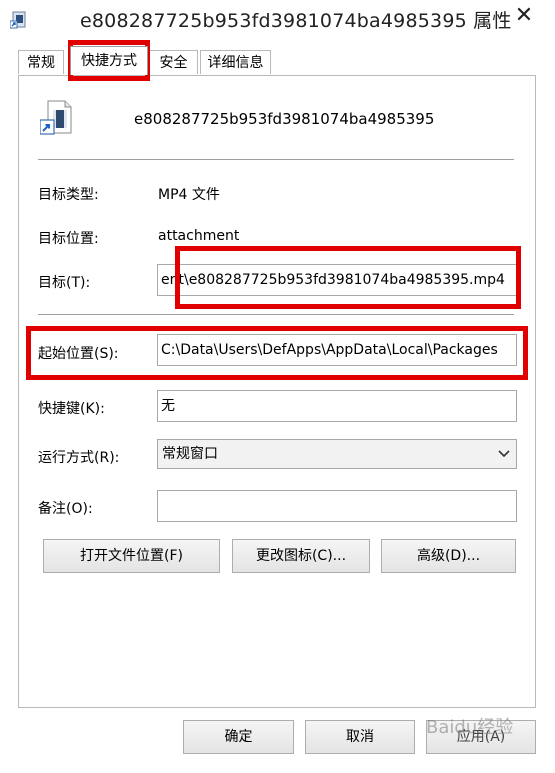  I want to click on open-file-location-button: 打开文件位置(F), so click(131, 556).